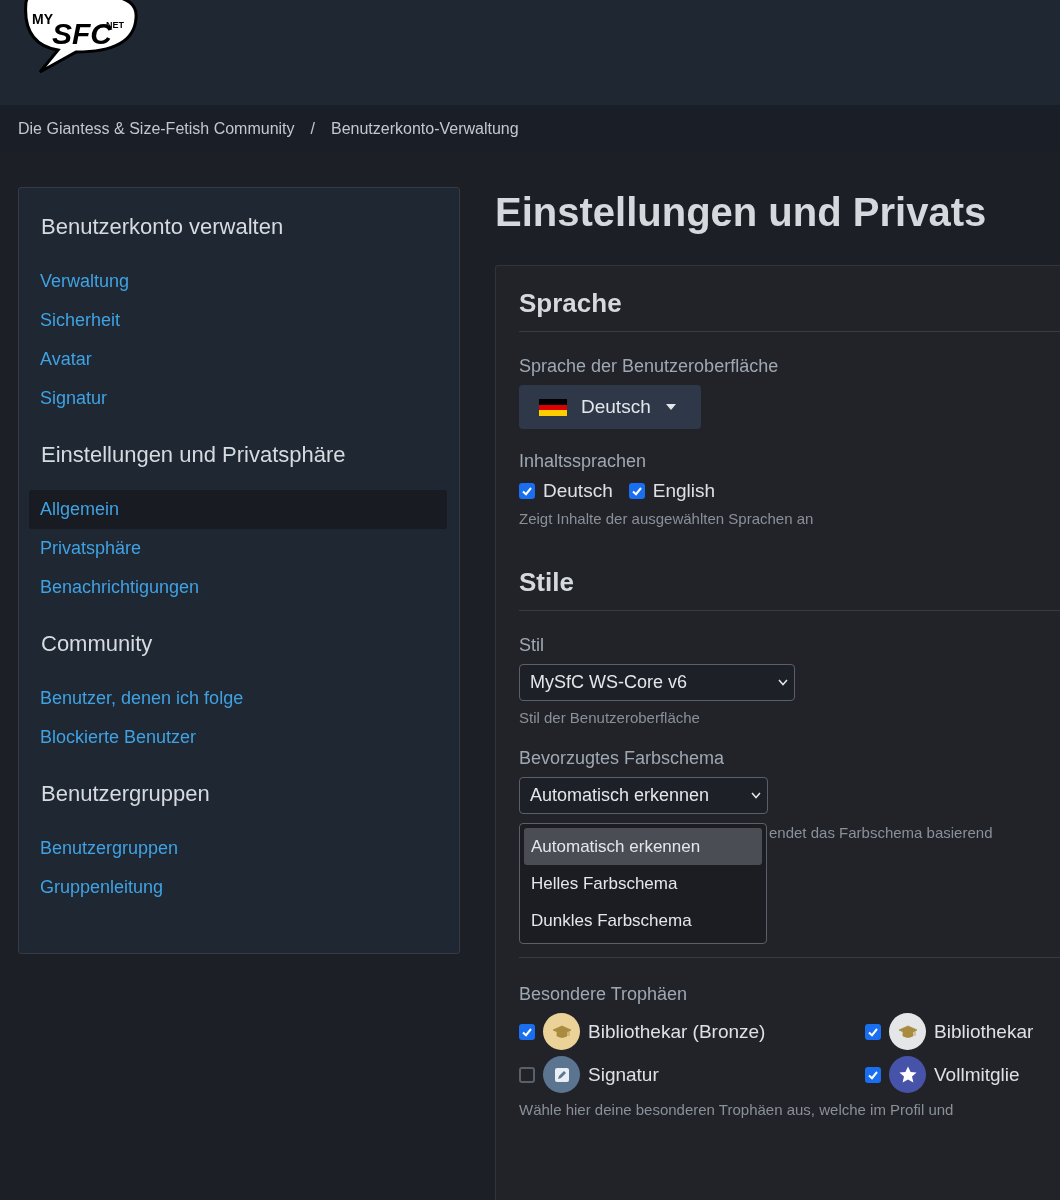  Describe the element at coordinates (643, 846) in the screenshot. I see `dropdown-option: Automatisch erkennen` at that location.